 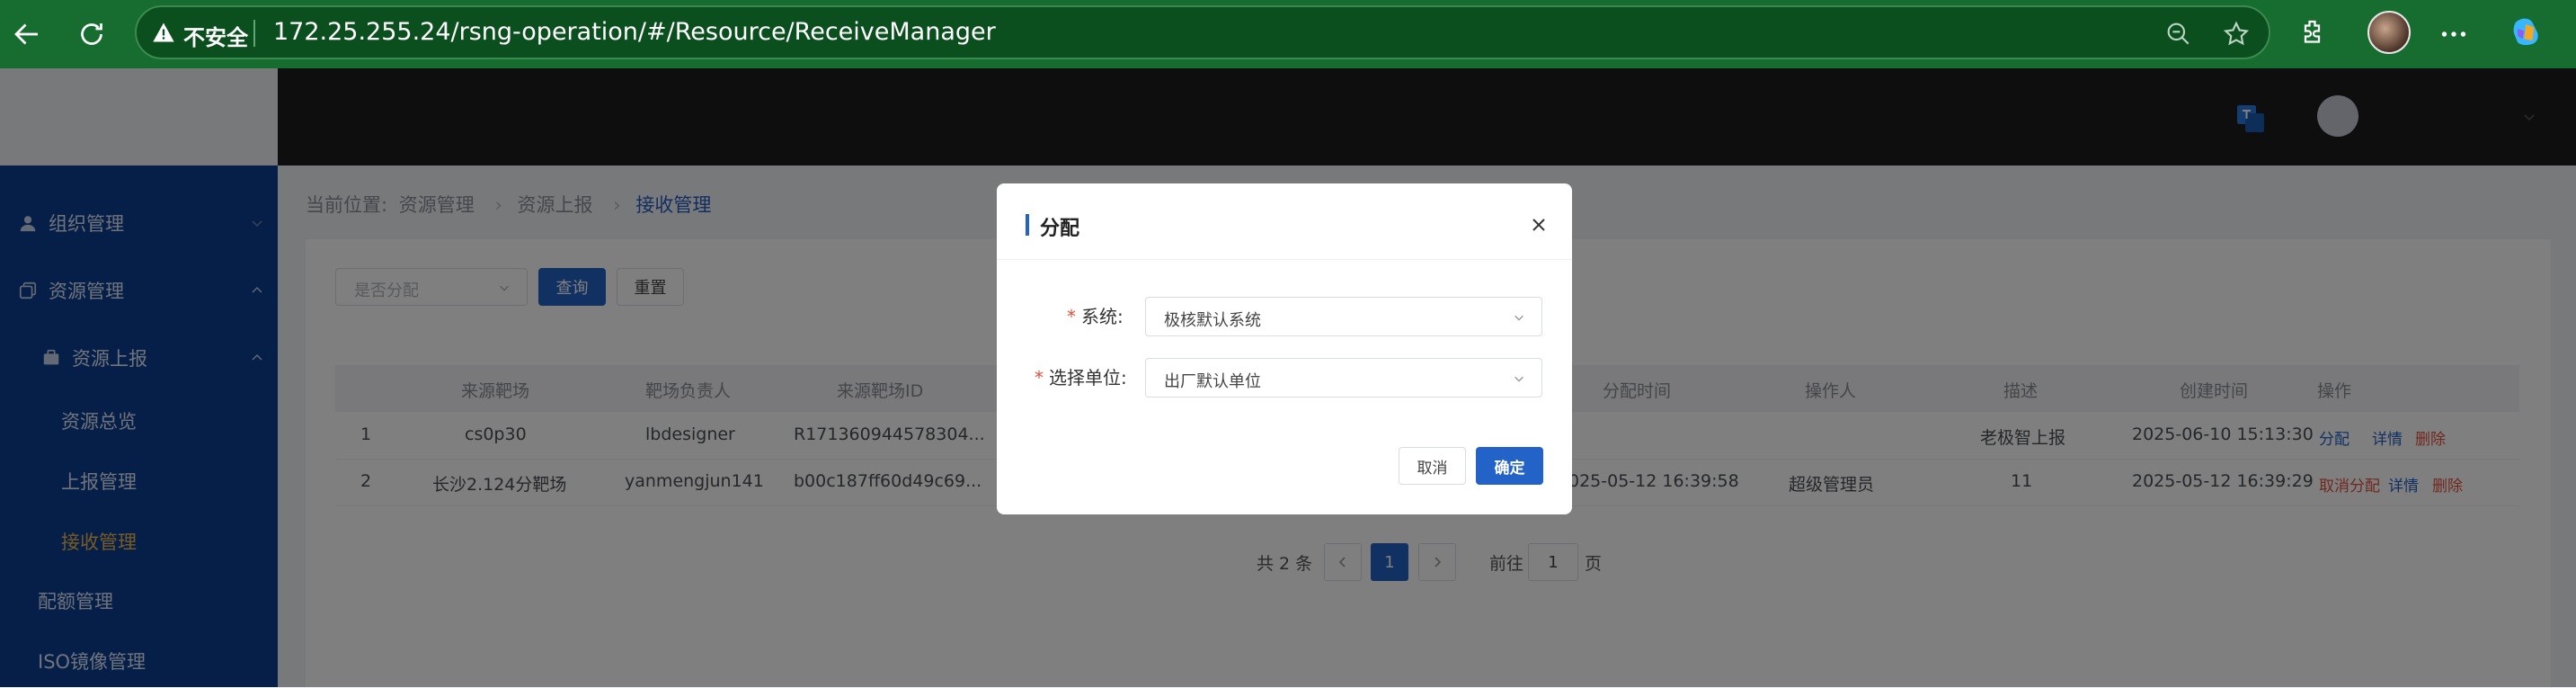 I want to click on system-label-text: 系统:, so click(x=1102, y=316).